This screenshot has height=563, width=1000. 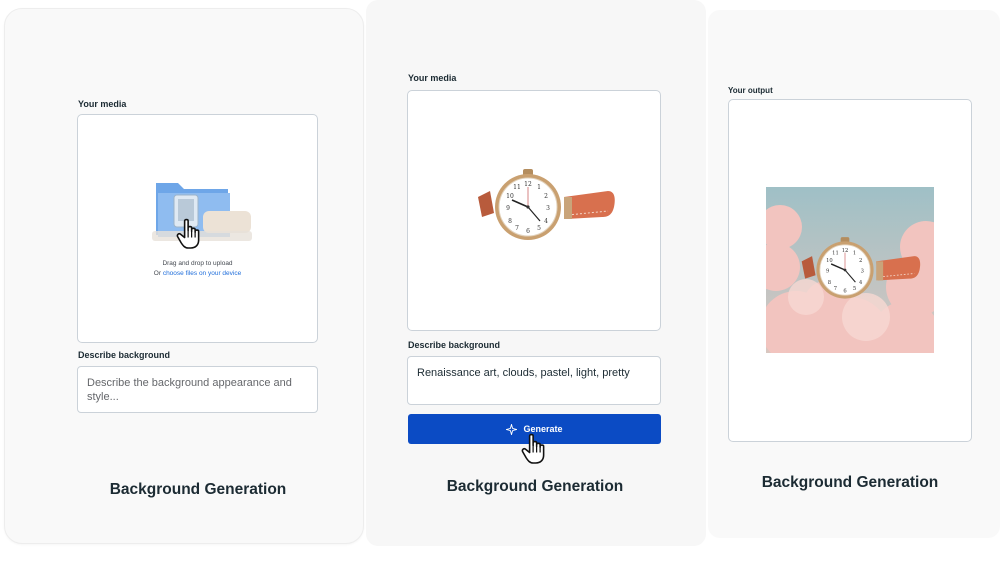 What do you see at coordinates (750, 90) in the screenshot?
I see `output-label: Your output` at bounding box center [750, 90].